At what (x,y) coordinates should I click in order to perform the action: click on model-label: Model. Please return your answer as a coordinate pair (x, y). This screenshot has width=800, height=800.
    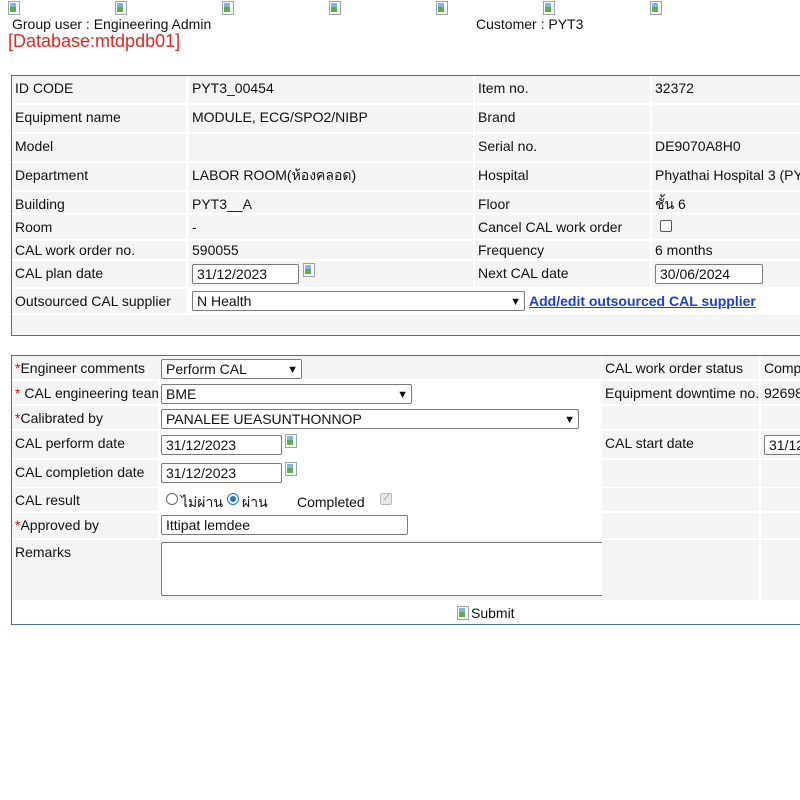
    Looking at the image, I should click on (99, 147).